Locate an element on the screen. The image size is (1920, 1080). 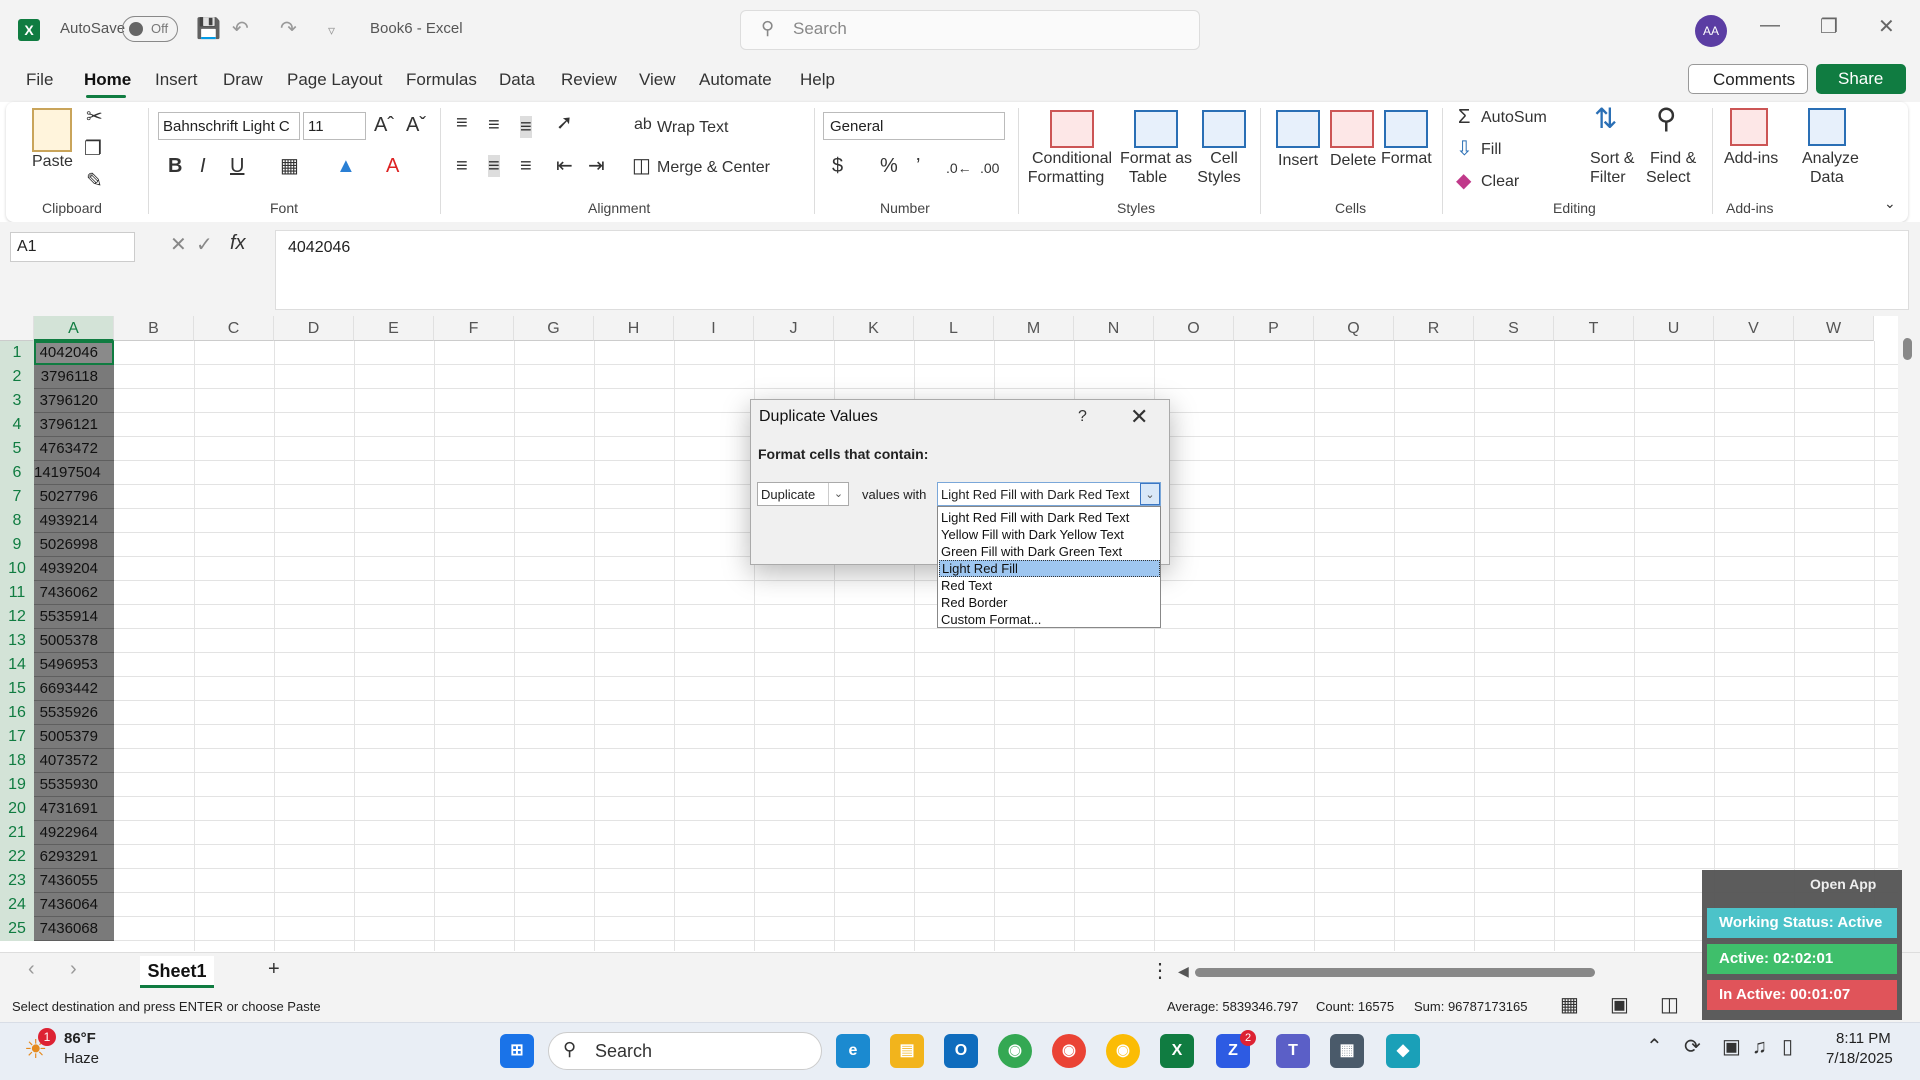
decrease-decimal-icon: .00 is located at coordinates (989, 168).